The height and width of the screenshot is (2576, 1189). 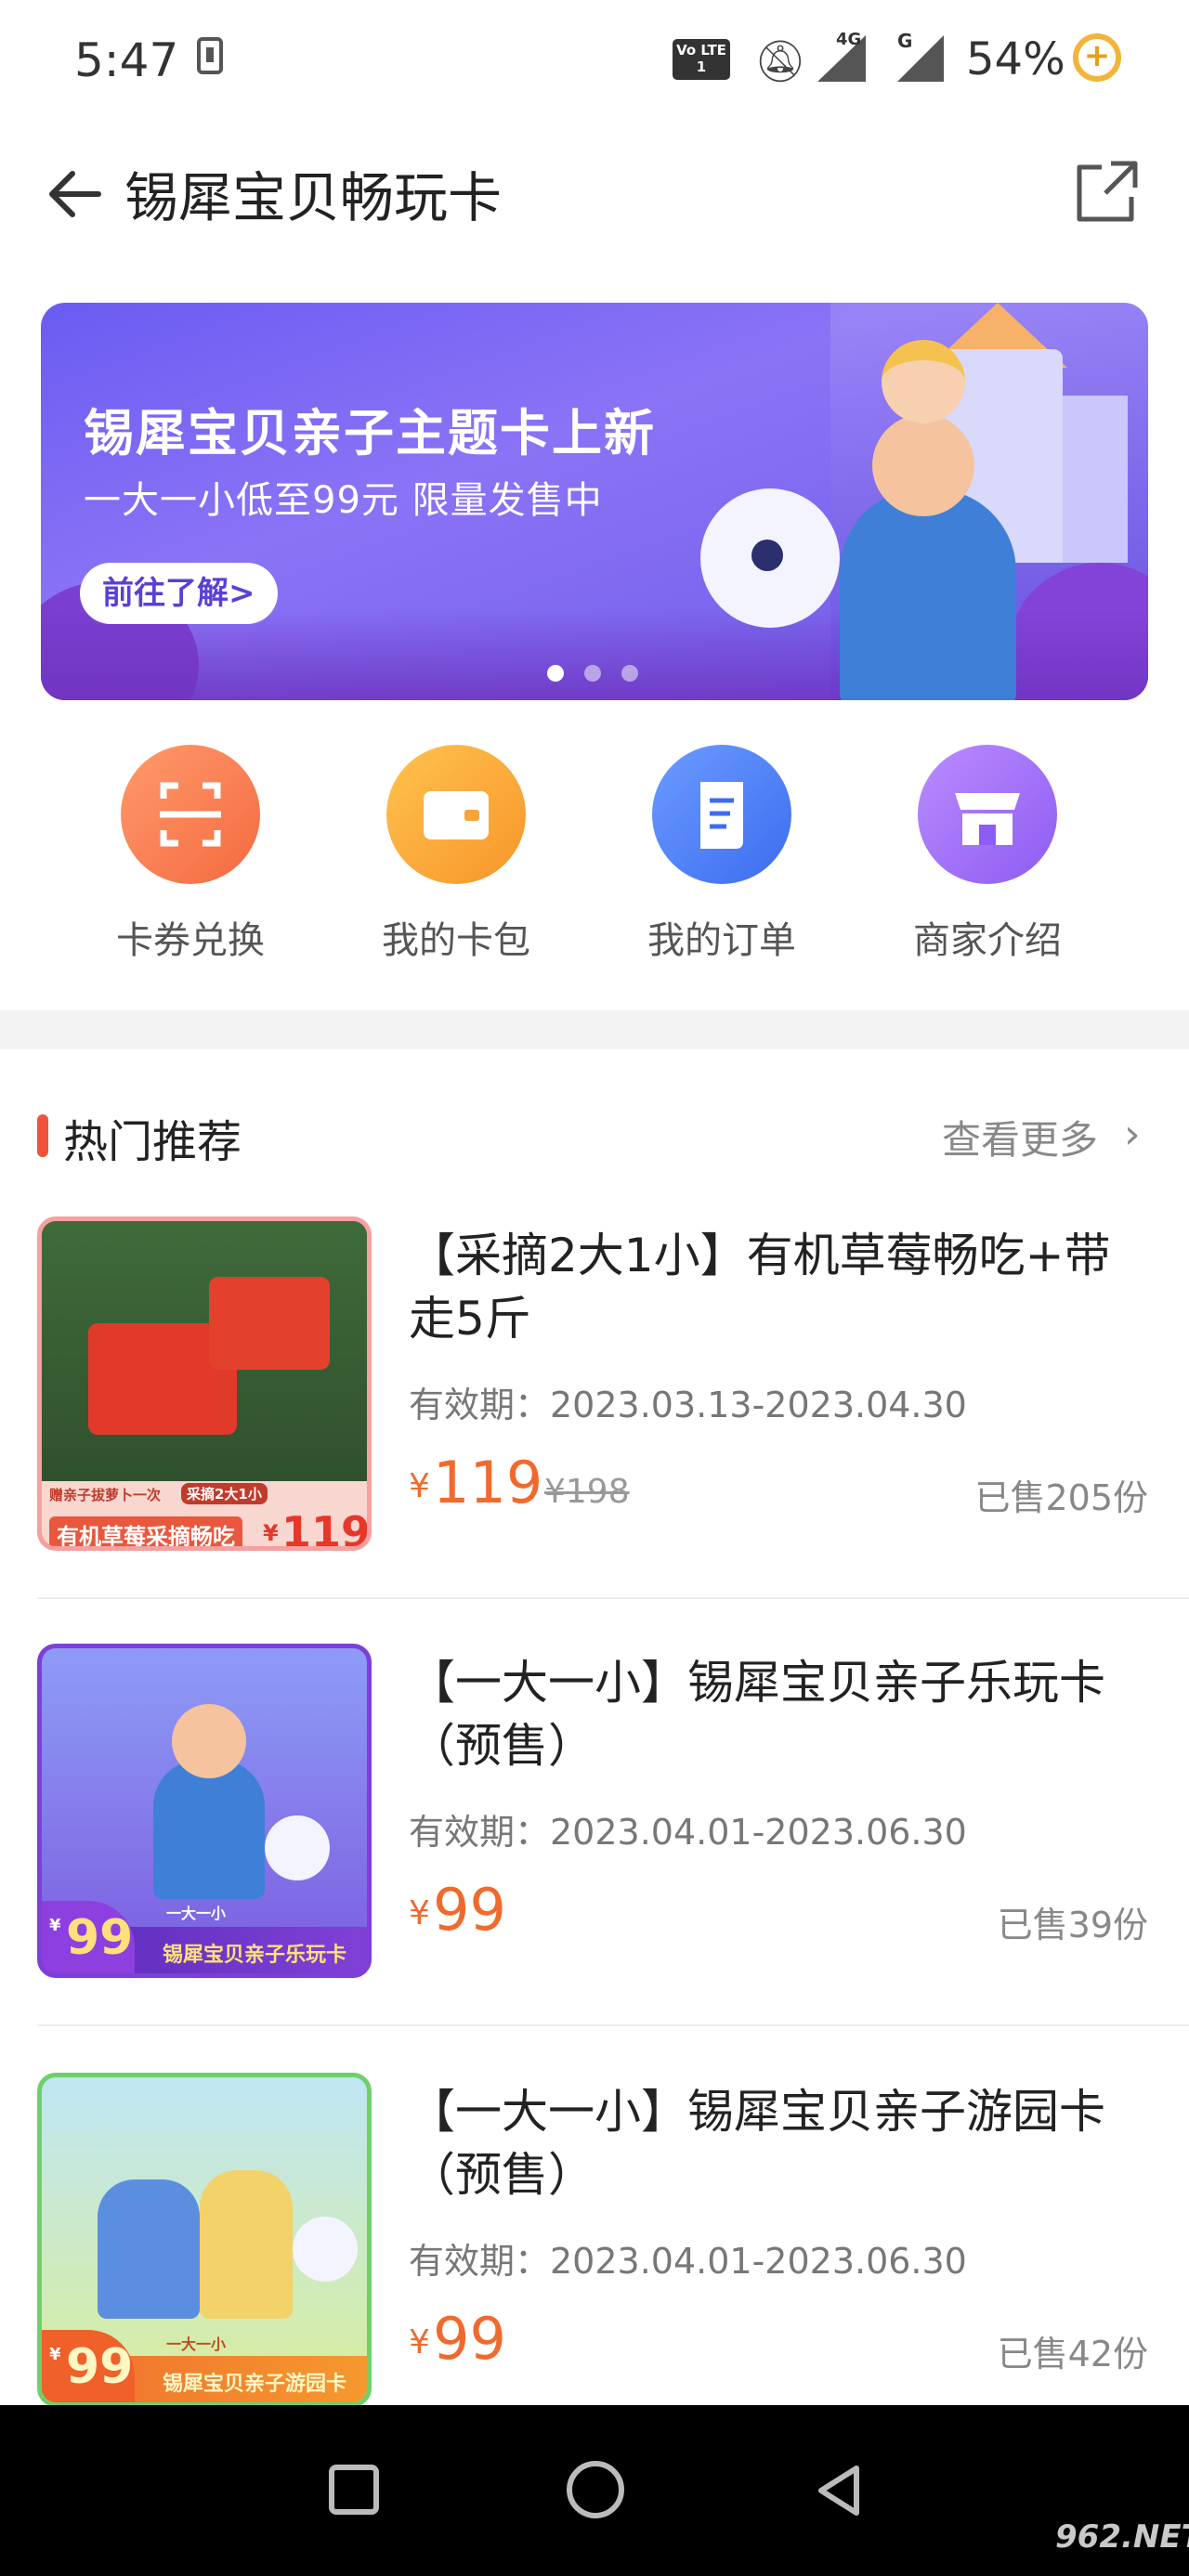 I want to click on sold-count: 已售205份, so click(x=1061, y=1497).